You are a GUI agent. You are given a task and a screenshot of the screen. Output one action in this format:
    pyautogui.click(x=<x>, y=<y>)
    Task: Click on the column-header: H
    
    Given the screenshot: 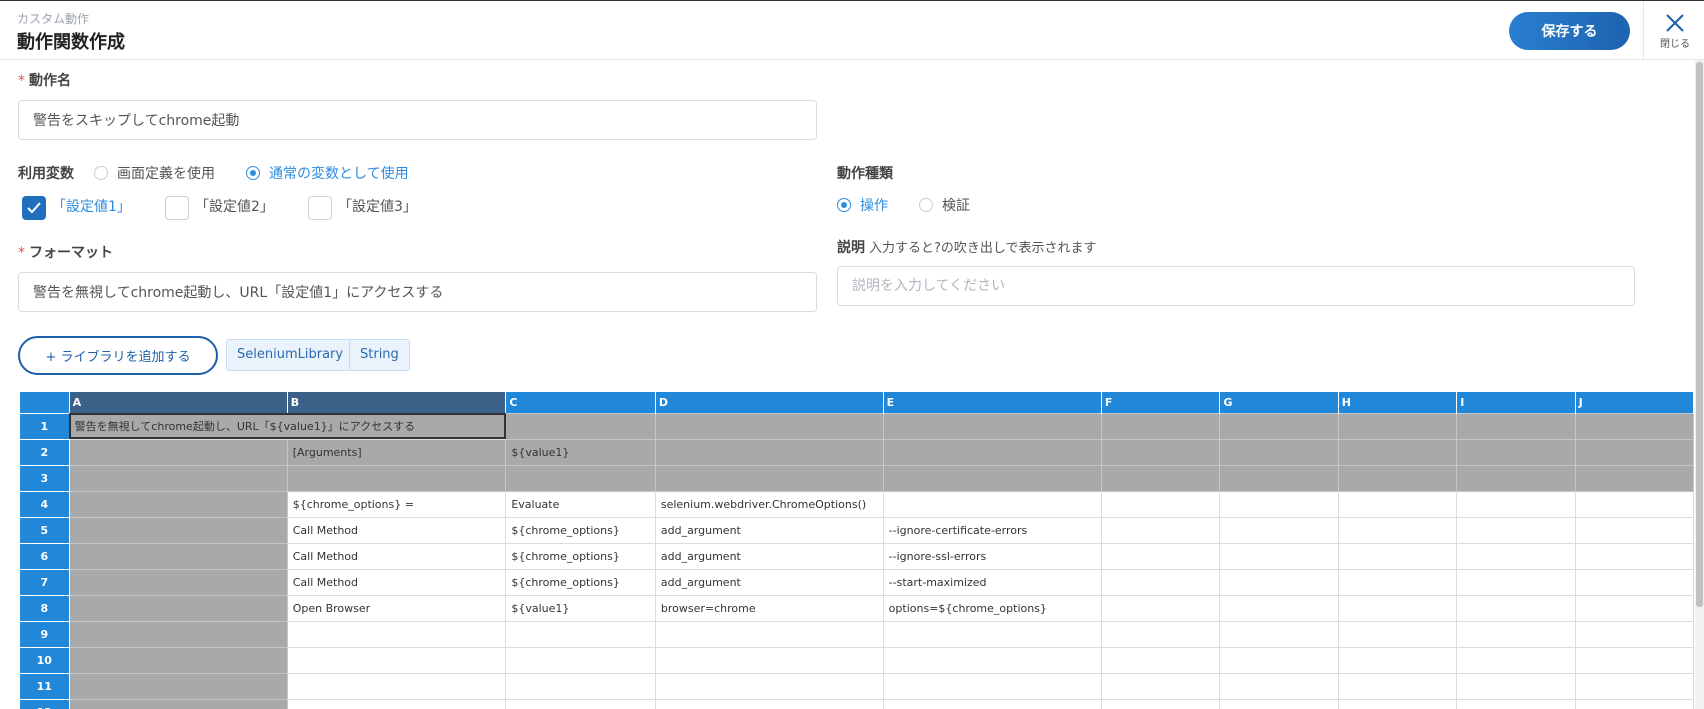 What is the action you would take?
    pyautogui.click(x=1398, y=402)
    